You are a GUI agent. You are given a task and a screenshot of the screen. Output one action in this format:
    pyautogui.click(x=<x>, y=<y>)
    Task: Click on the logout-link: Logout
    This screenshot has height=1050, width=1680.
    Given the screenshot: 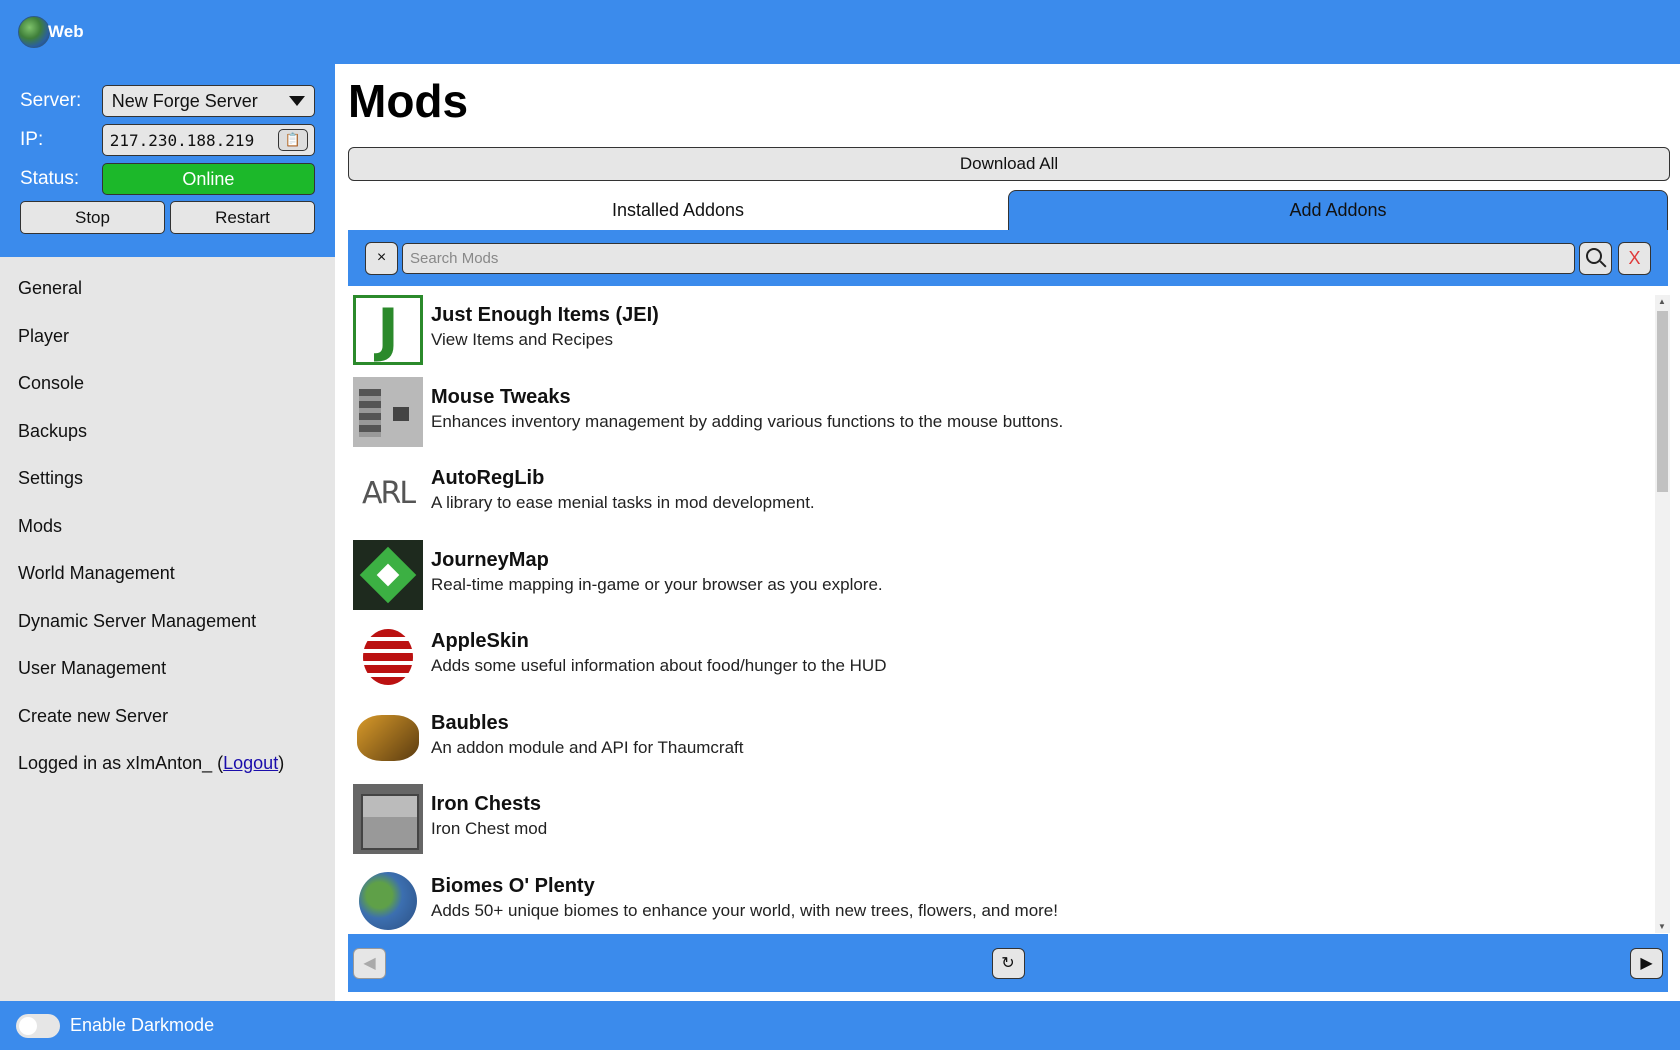 What is the action you would take?
    pyautogui.click(x=250, y=763)
    